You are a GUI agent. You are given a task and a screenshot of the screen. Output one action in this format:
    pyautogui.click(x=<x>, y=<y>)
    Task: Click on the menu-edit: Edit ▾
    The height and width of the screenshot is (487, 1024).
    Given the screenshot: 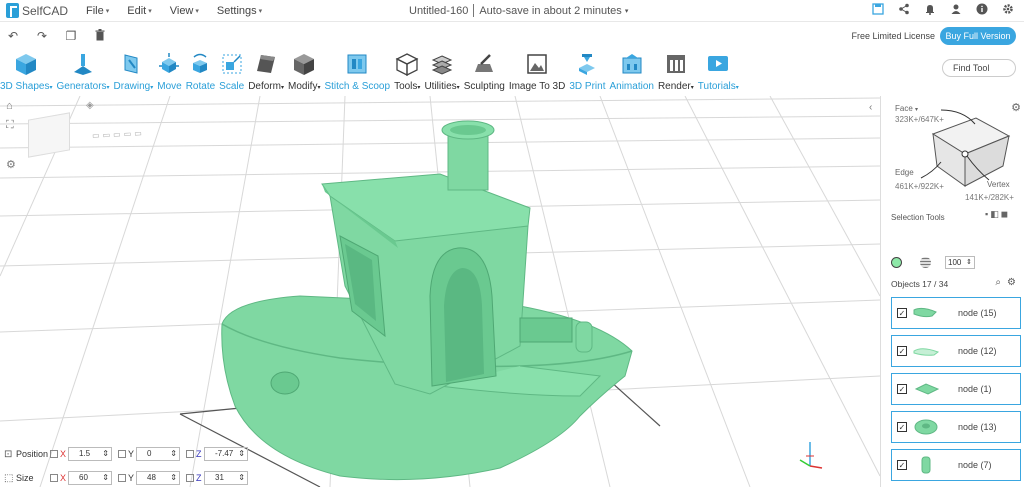 What is the action you would take?
    pyautogui.click(x=139, y=11)
    